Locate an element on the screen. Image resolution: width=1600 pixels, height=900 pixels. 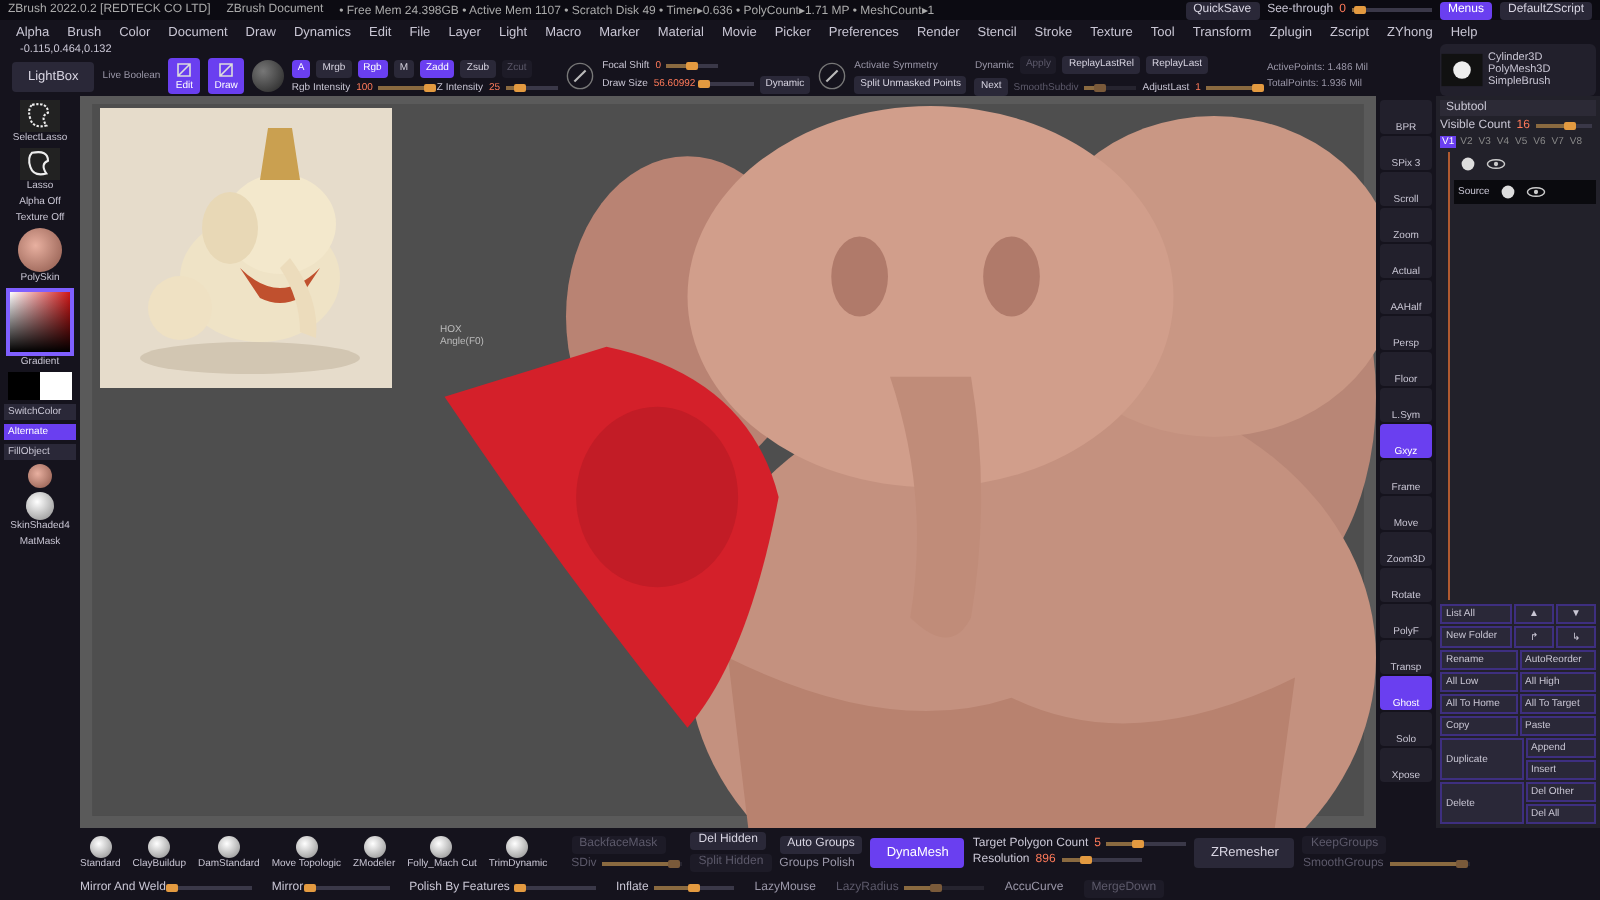
material-sphere-icon is located at coordinates (267, 76).